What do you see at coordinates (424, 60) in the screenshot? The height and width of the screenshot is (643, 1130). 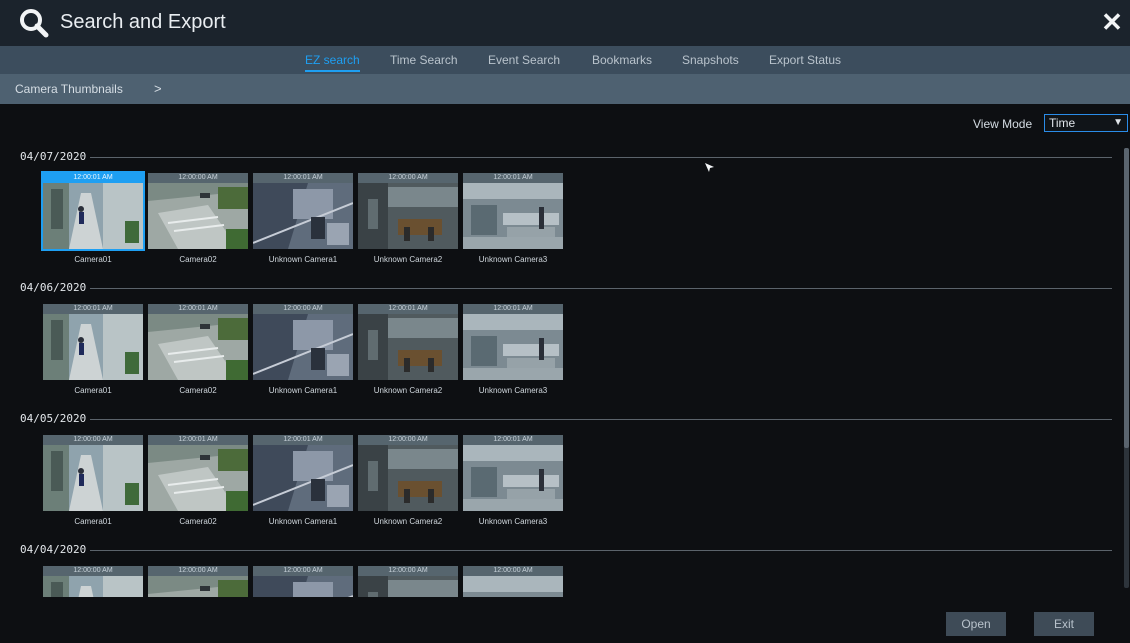 I see `tab-time-search: Time Search` at bounding box center [424, 60].